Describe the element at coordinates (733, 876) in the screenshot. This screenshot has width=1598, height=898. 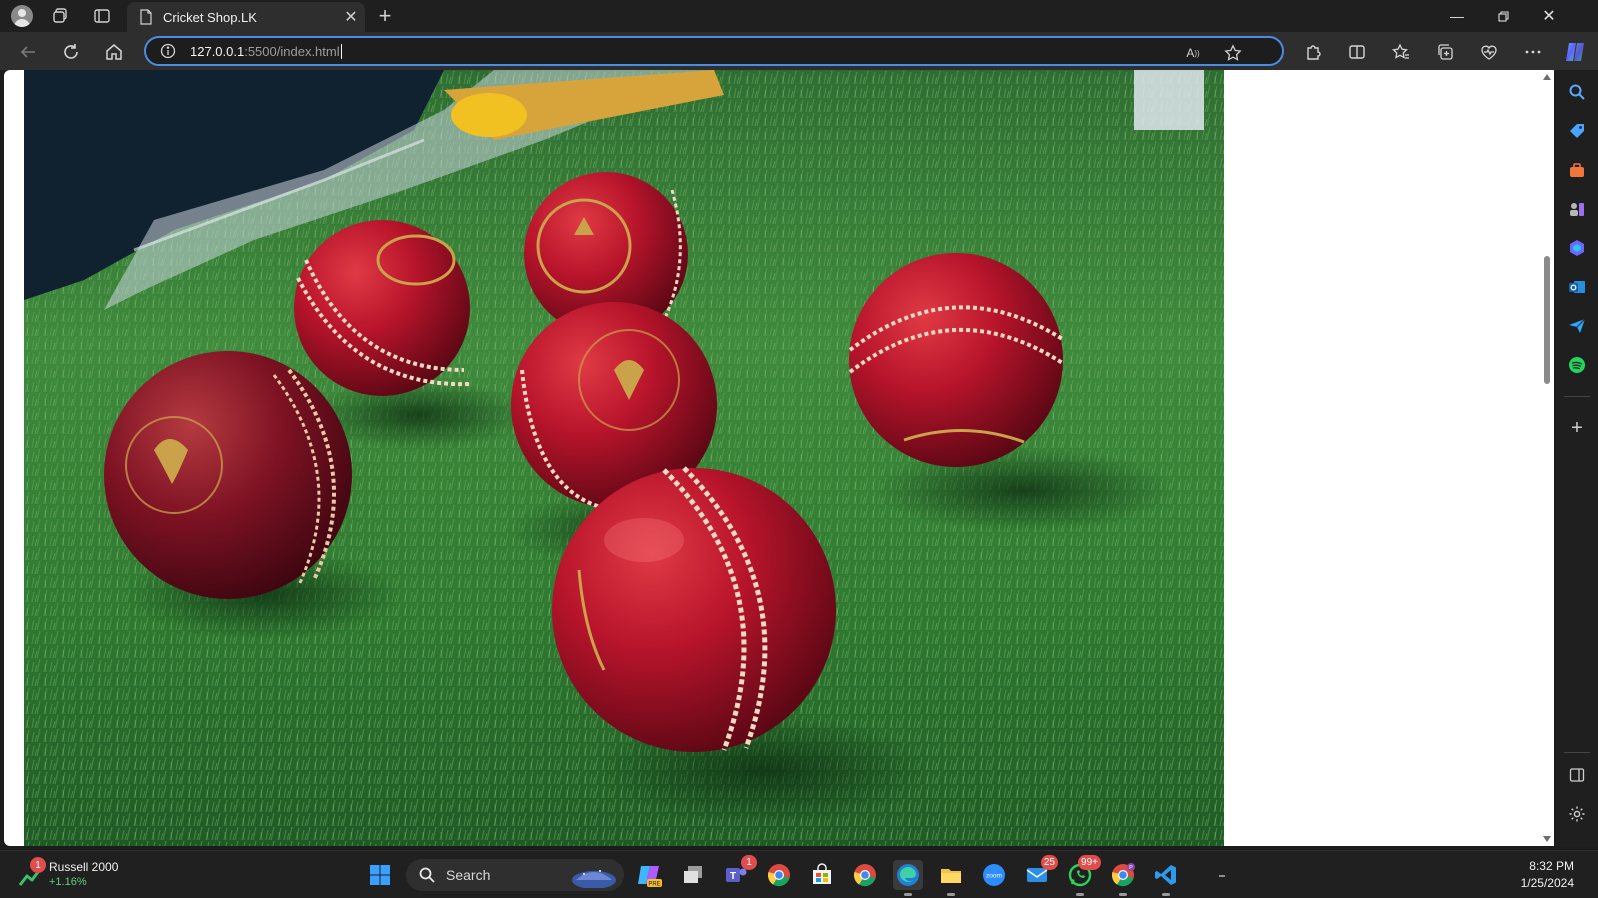
I see `svg-text: T` at that location.